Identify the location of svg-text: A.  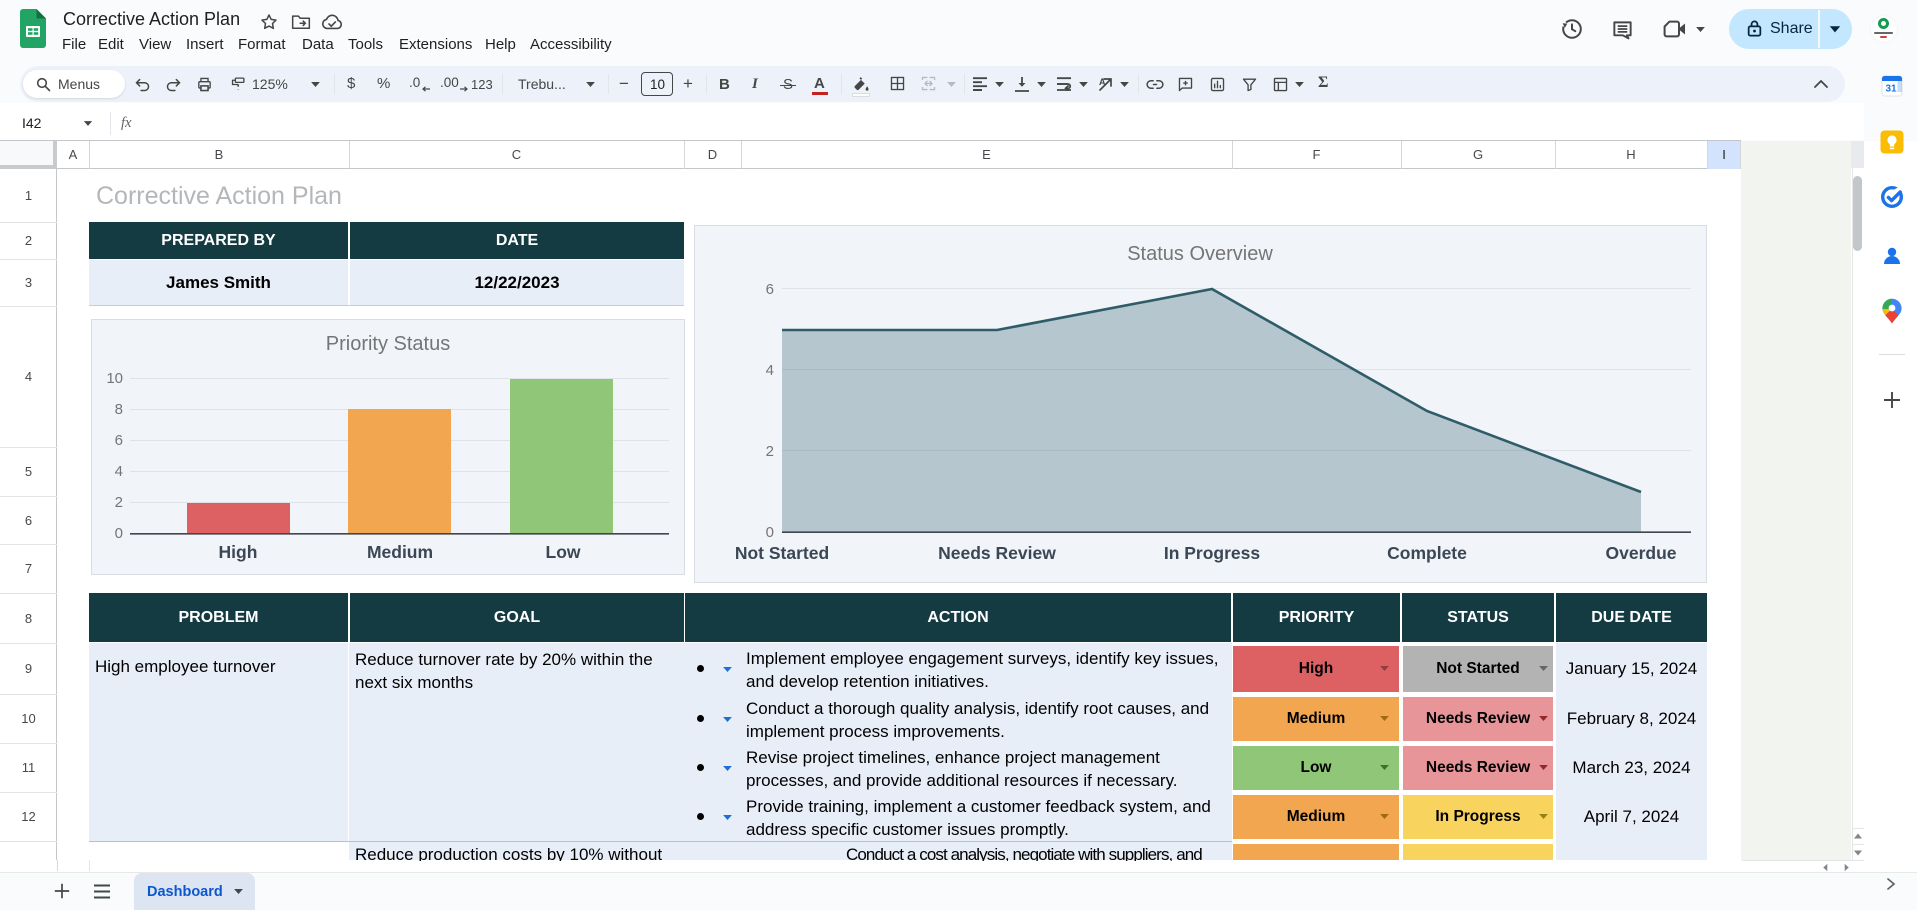
(1102, 82).